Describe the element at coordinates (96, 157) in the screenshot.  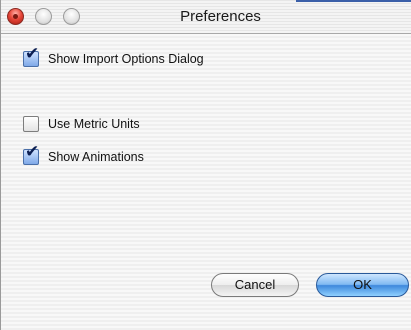
I see `option-label: Show Animations` at that location.